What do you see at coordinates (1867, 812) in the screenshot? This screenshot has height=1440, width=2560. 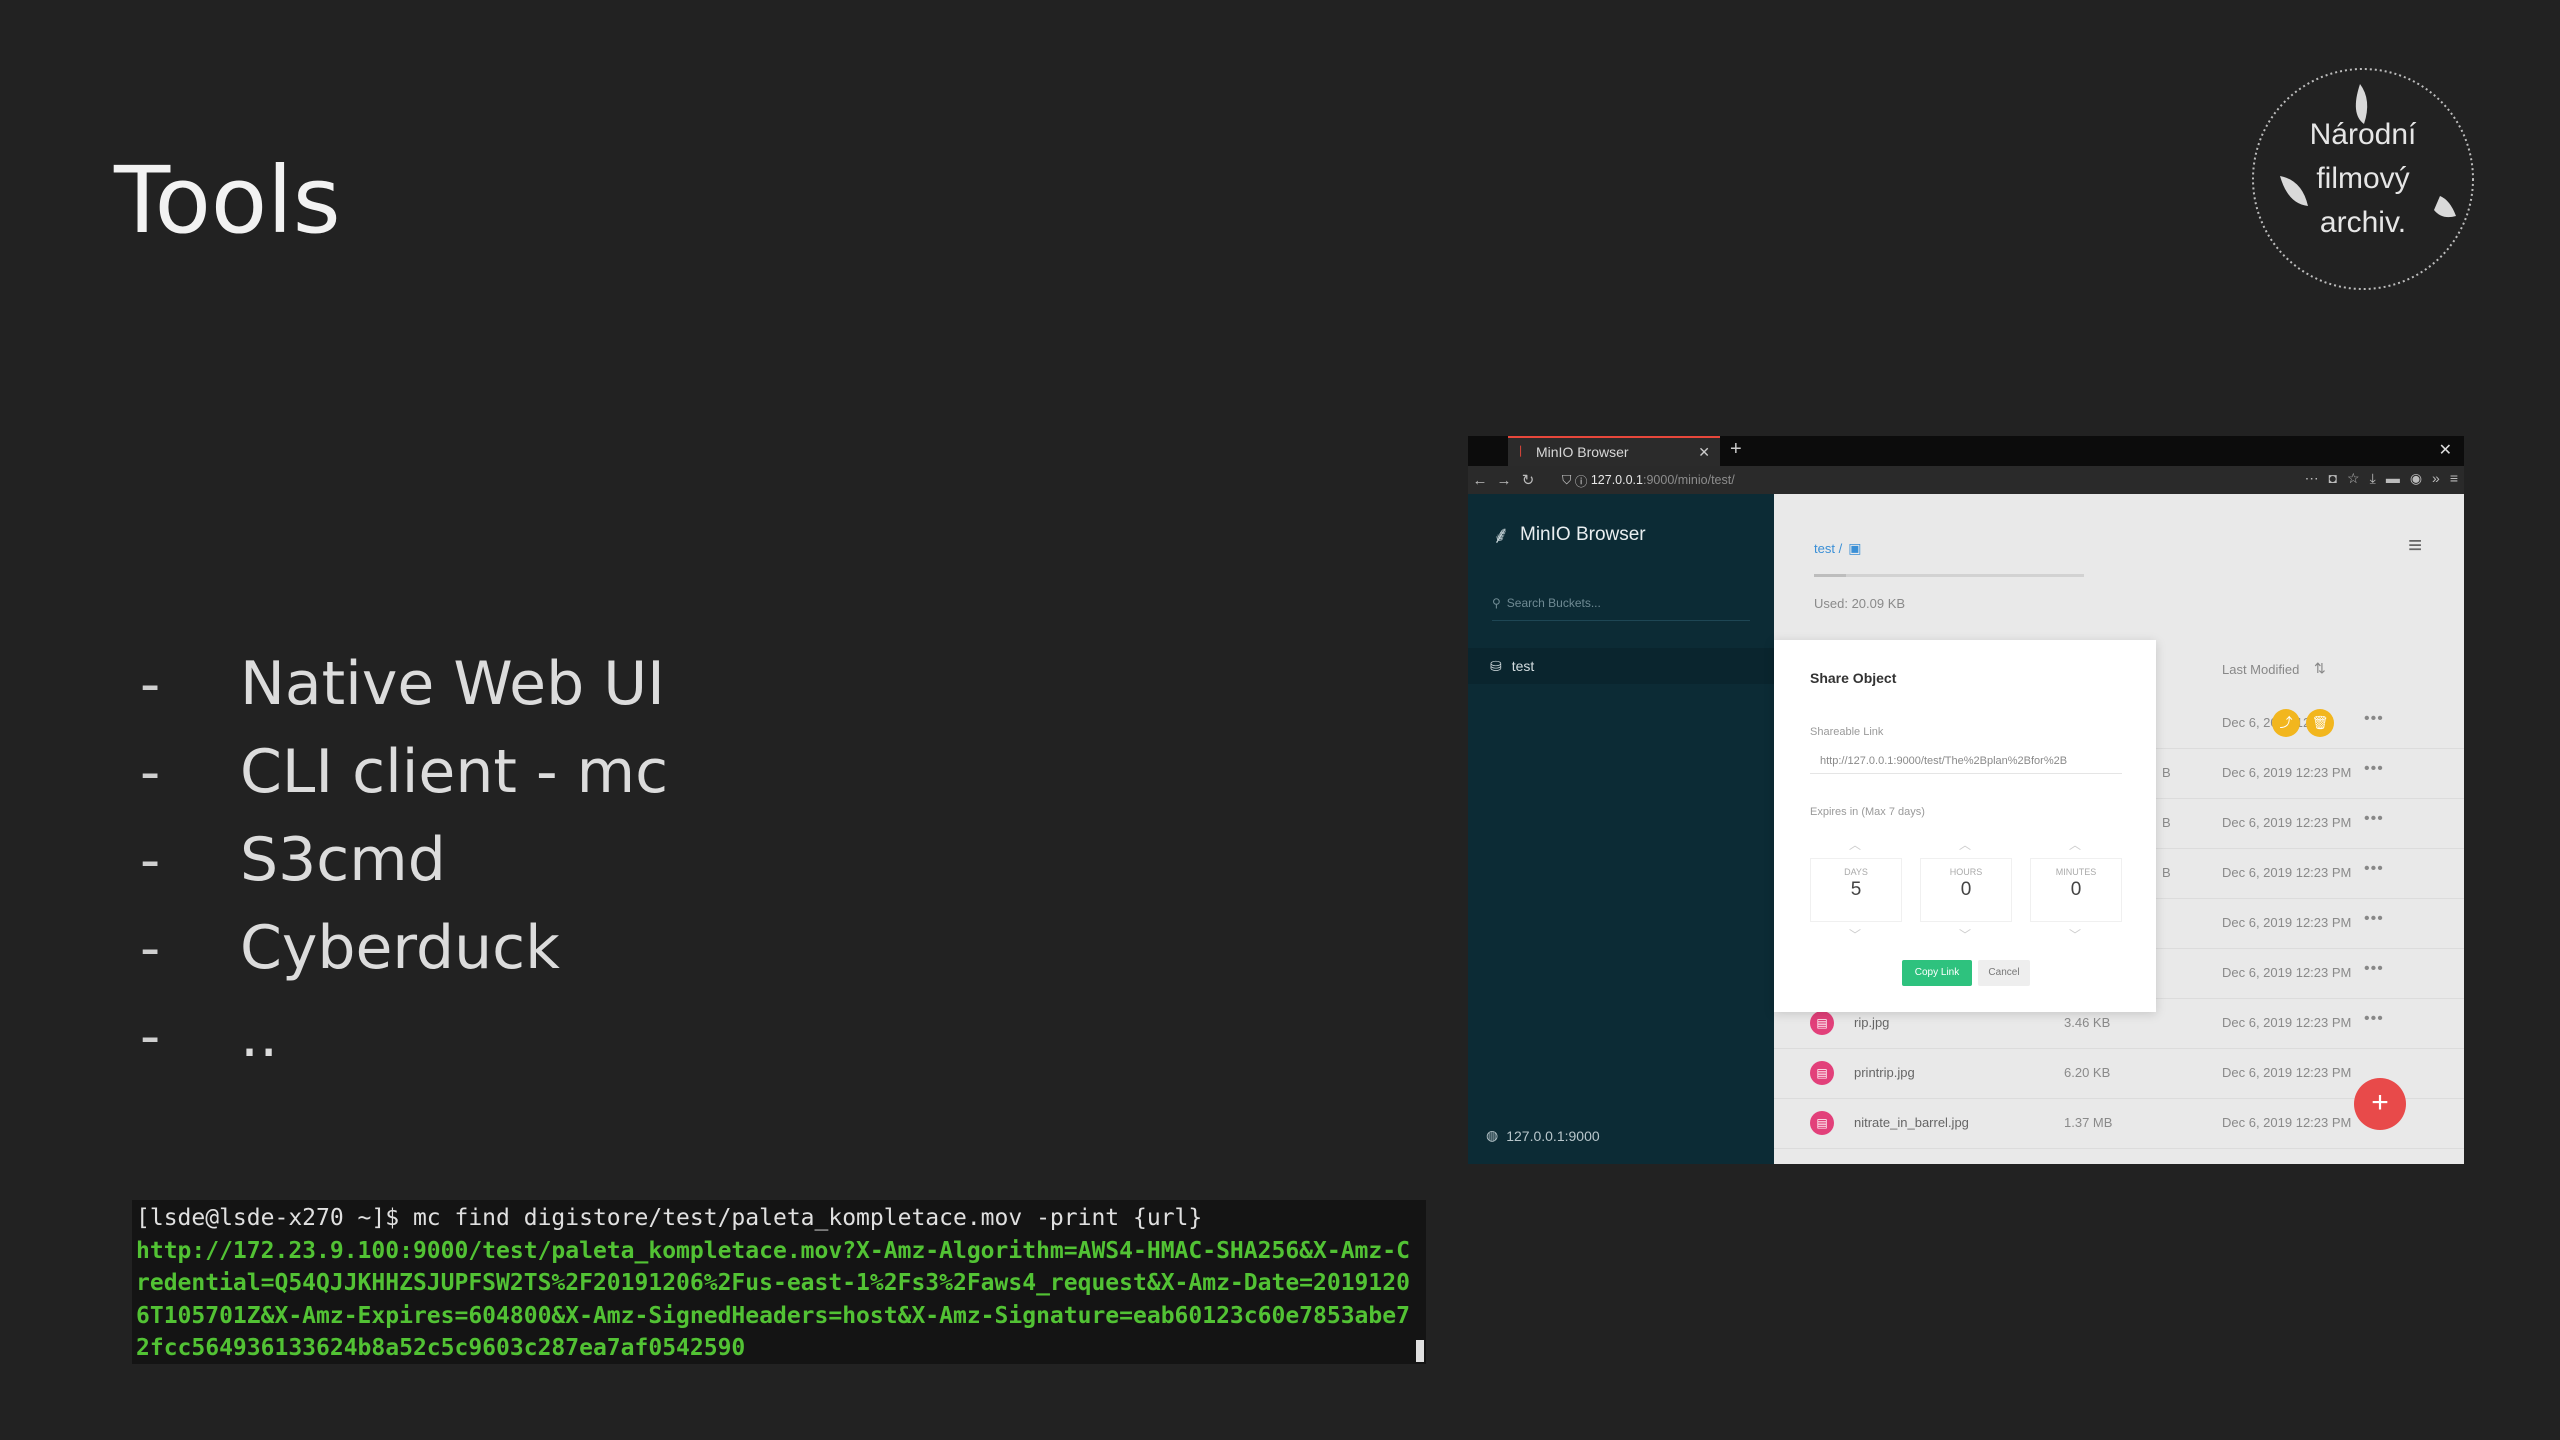 I see `expires-label: Expires in (Max 7 days)` at bounding box center [1867, 812].